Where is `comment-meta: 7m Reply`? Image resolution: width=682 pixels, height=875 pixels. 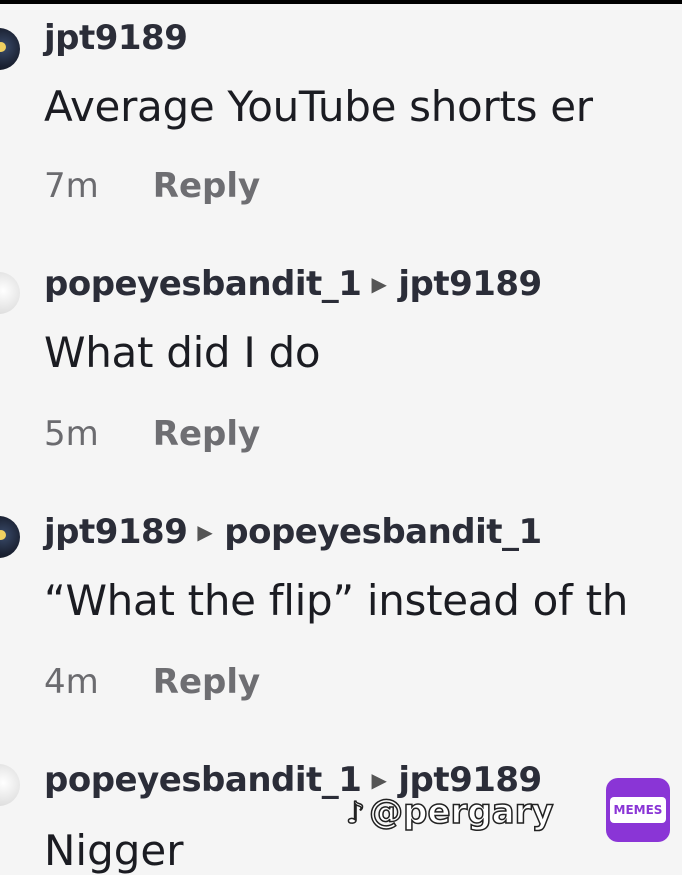 comment-meta: 7m Reply is located at coordinates (152, 186).